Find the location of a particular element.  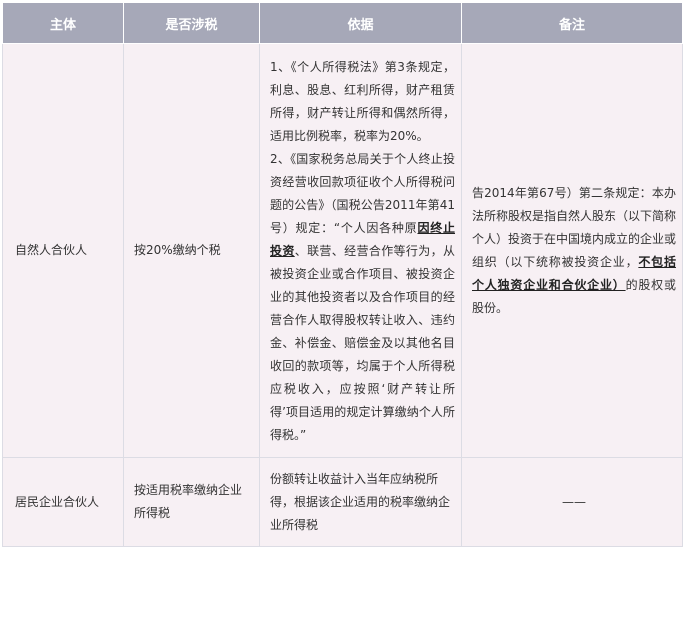

taxable-cell: 按20%缴纳个税 is located at coordinates (191, 250).